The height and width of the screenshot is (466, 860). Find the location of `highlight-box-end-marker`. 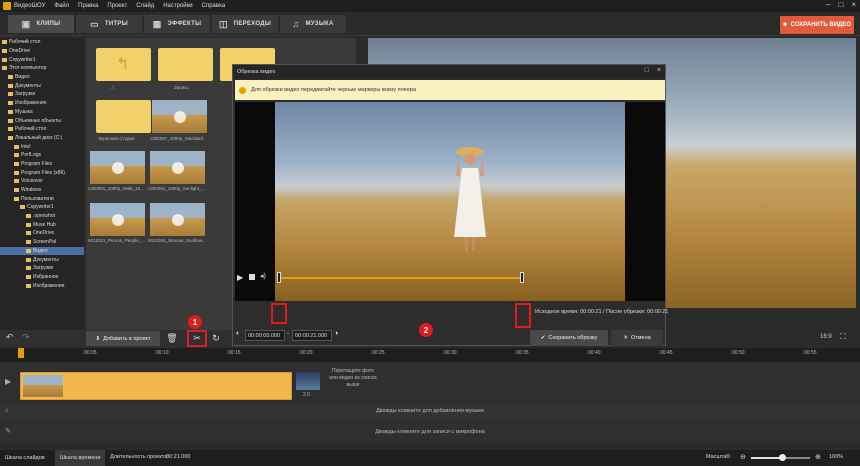

highlight-box-end-marker is located at coordinates (523, 315).